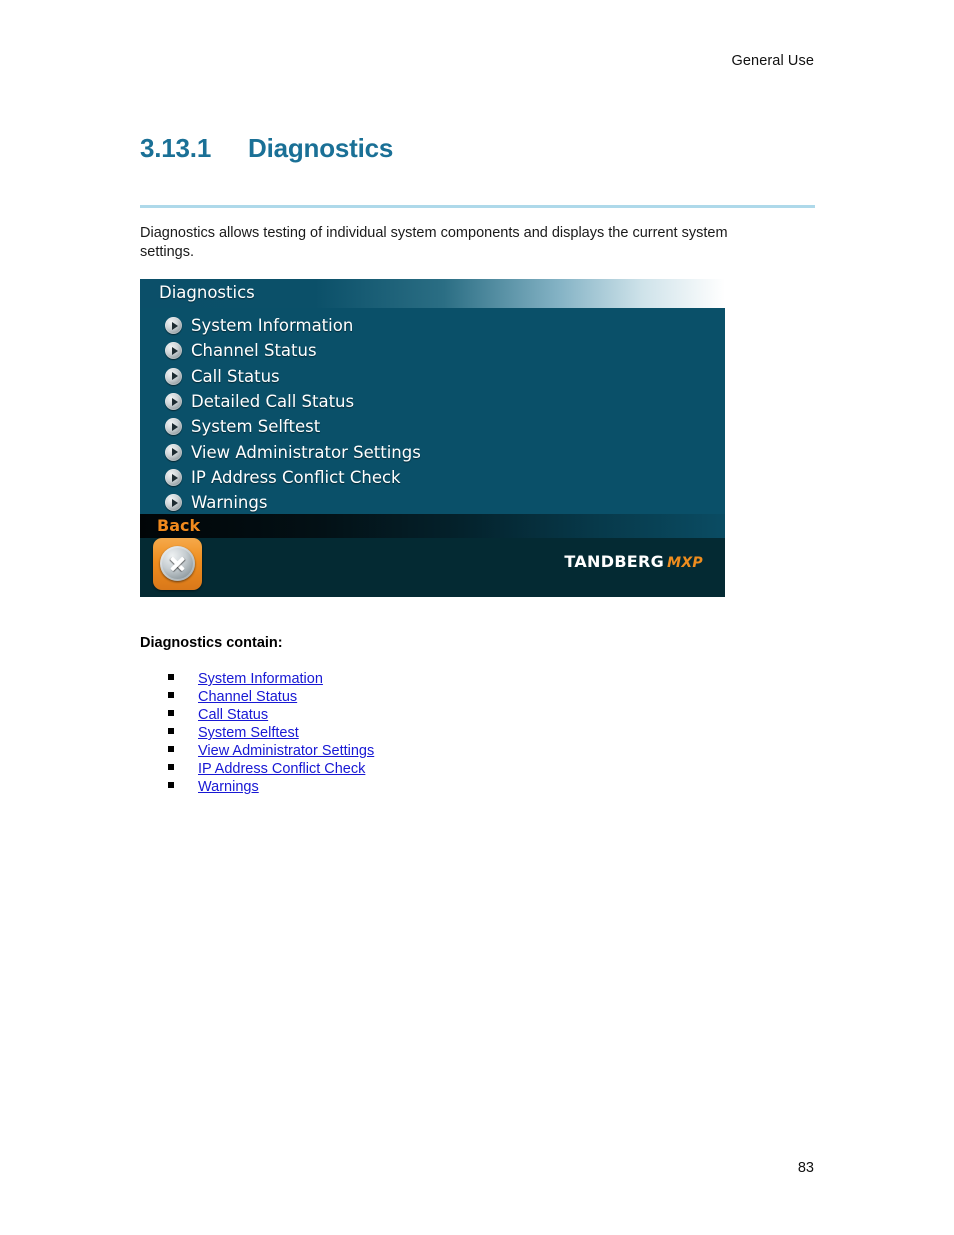 This screenshot has width=954, height=1235. What do you see at coordinates (432, 502) in the screenshot?
I see `ui-menu-item-warnings: Warnings` at bounding box center [432, 502].